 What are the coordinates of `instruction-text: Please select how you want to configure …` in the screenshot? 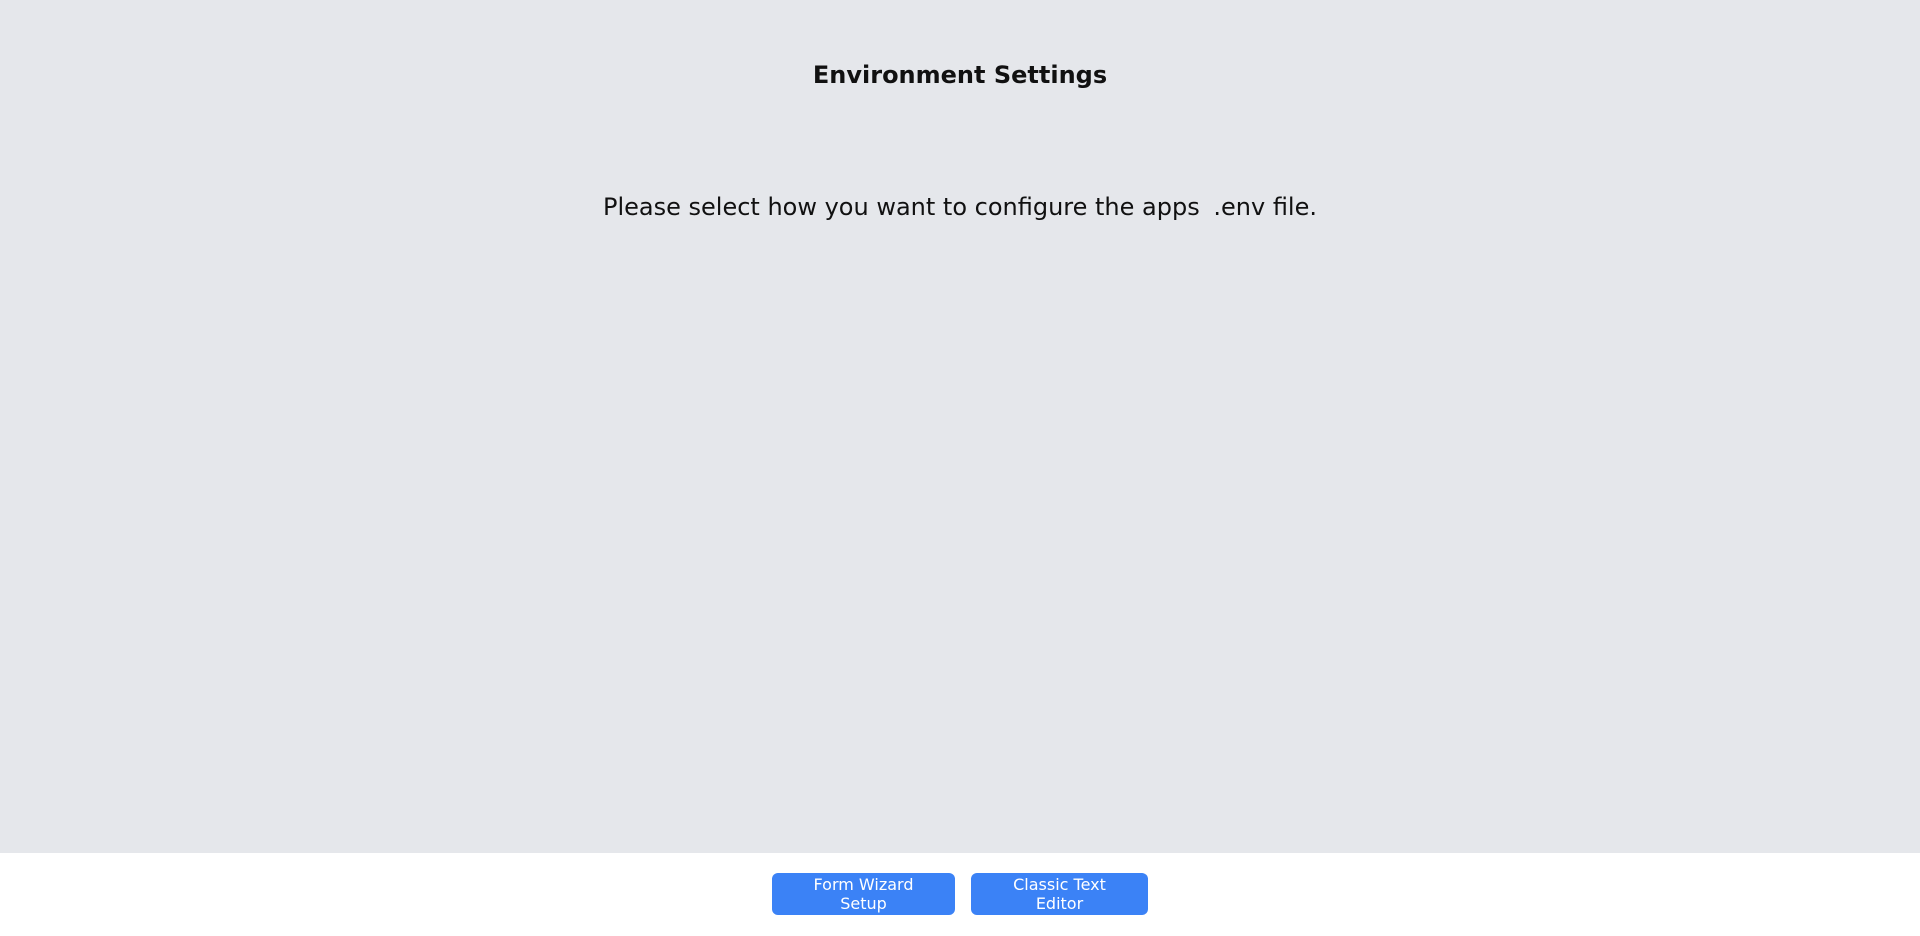 It's located at (960, 207).